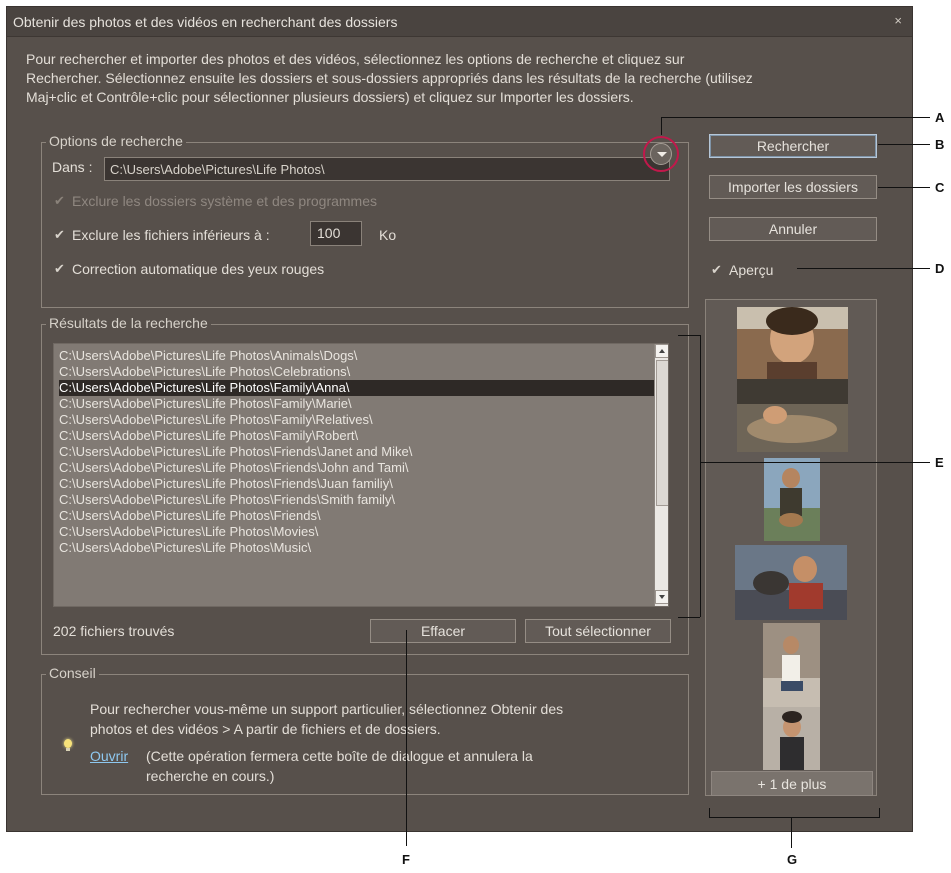  Describe the element at coordinates (940, 187) in the screenshot. I see `callout-label-c: C` at that location.